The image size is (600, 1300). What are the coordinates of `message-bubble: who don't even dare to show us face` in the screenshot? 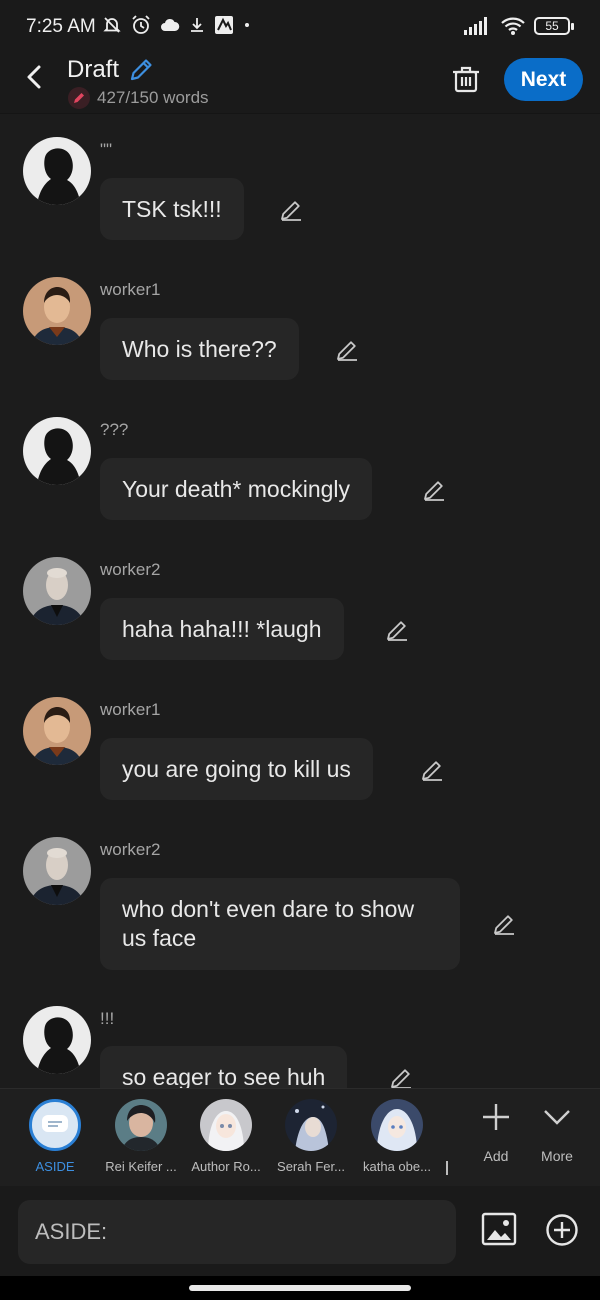 It's located at (280, 924).